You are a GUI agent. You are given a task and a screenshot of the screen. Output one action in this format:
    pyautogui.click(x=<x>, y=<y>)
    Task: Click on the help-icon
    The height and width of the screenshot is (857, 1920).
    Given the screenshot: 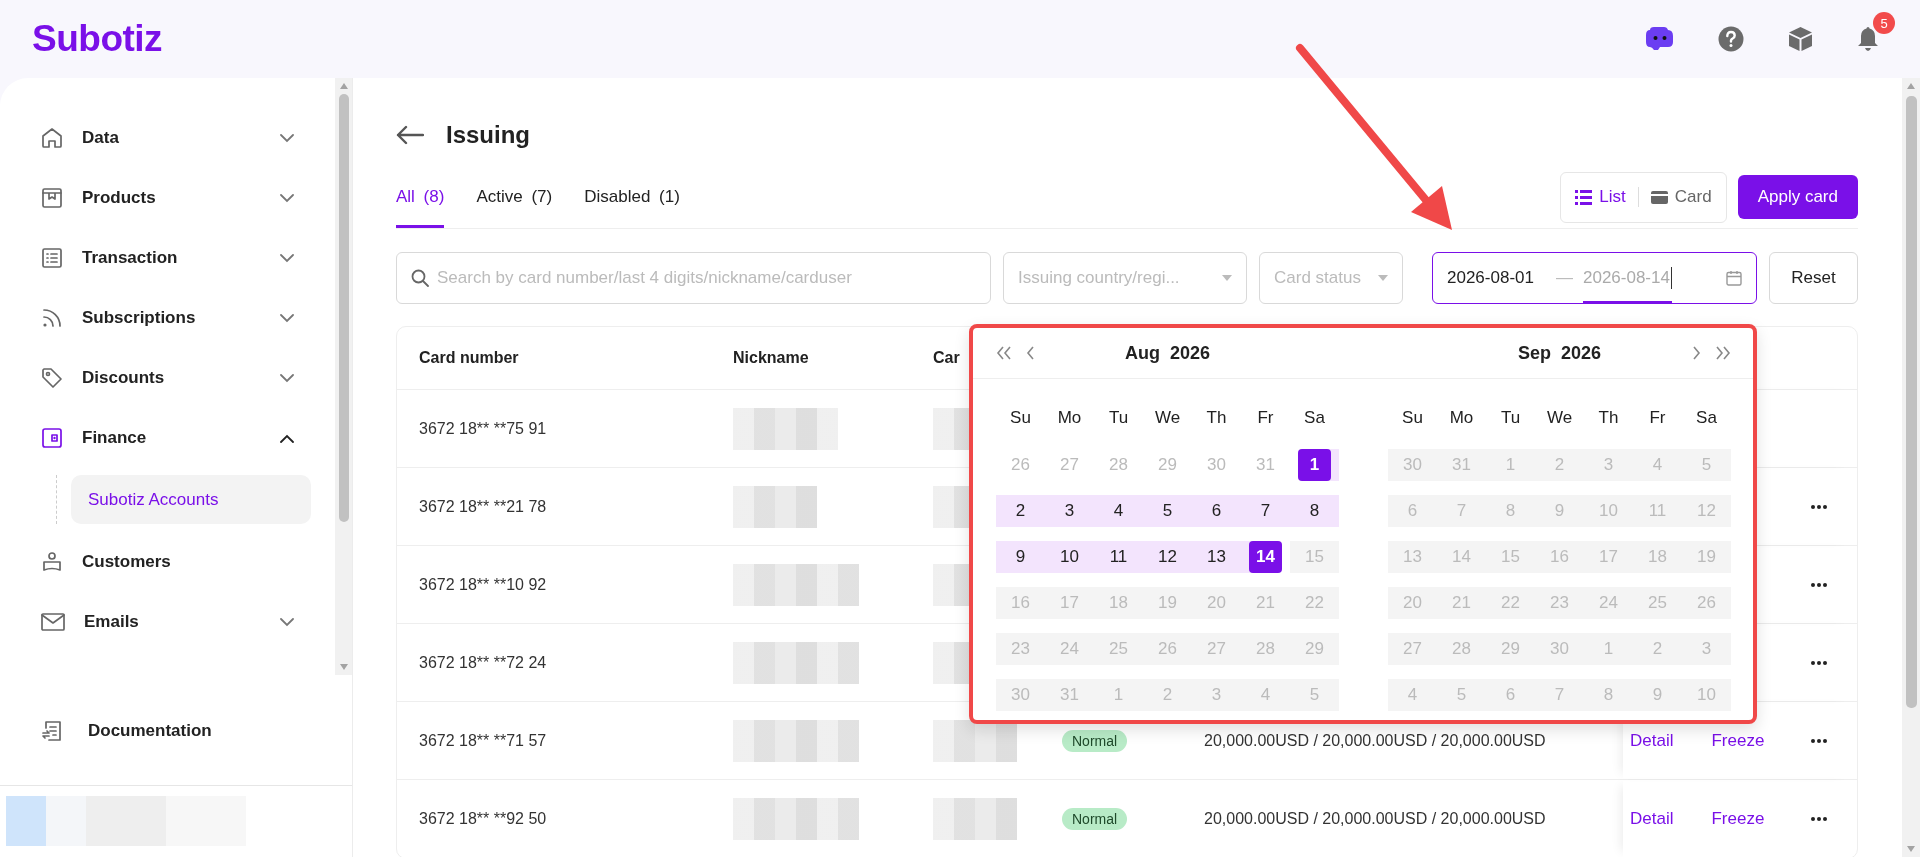 What is the action you would take?
    pyautogui.click(x=1731, y=39)
    